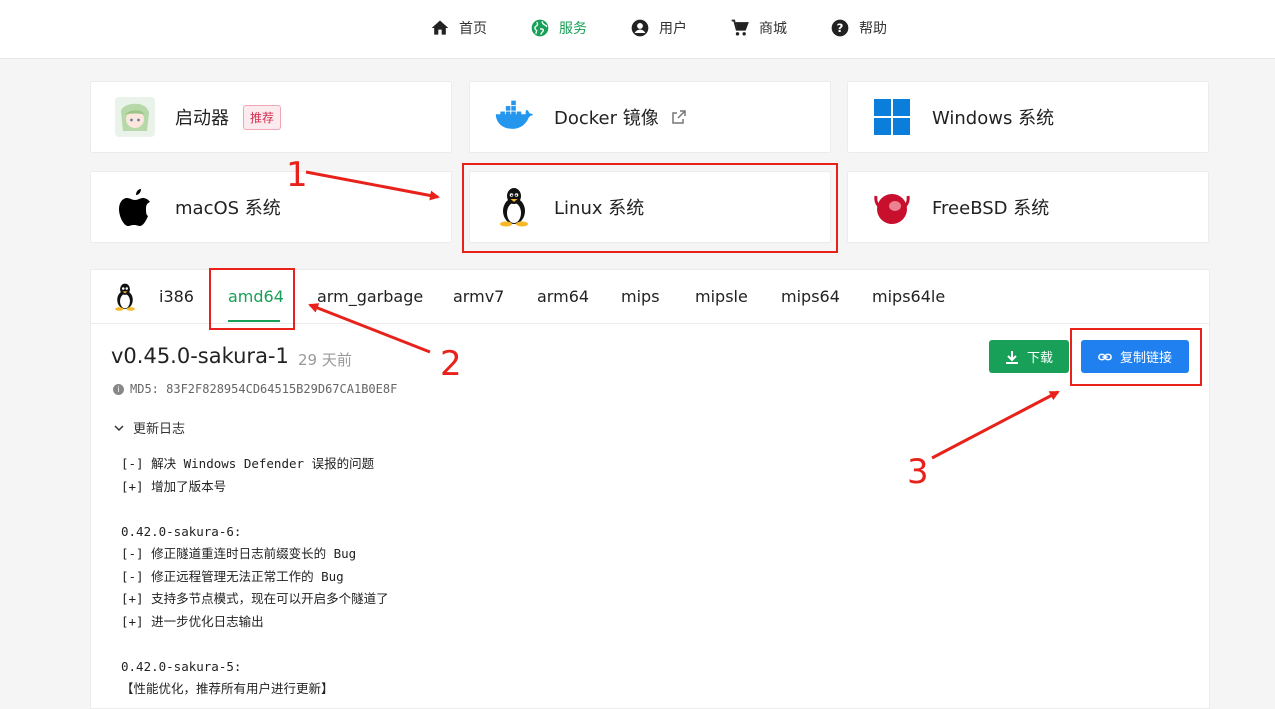 Image resolution: width=1275 pixels, height=709 pixels. I want to click on external-link-icon, so click(679, 117).